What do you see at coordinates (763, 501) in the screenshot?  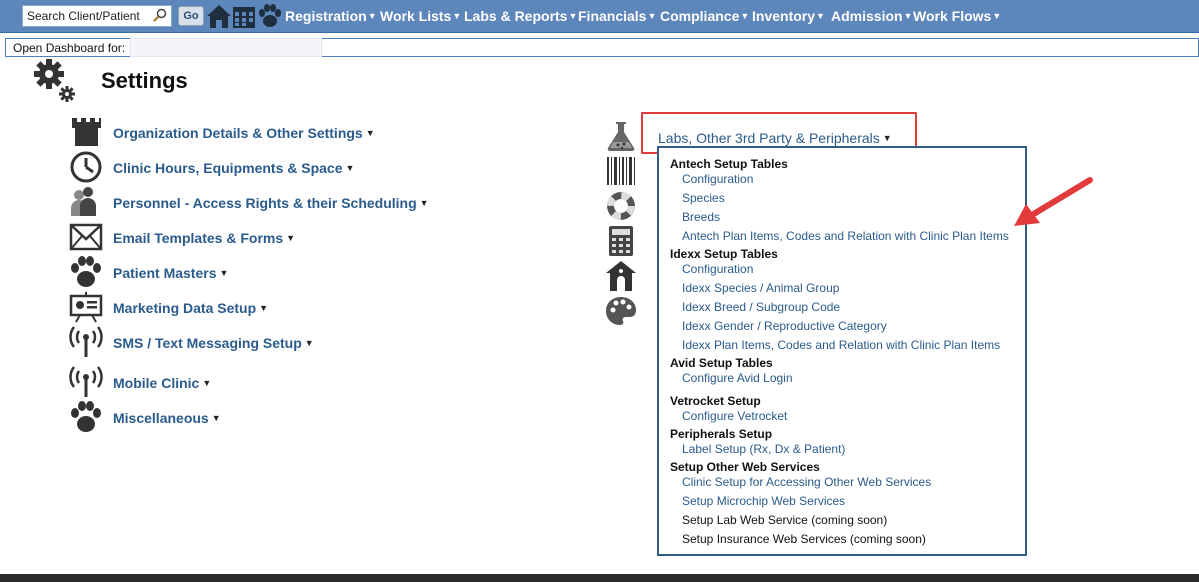 I see `microchip-web-services-link: Setup Microchip Web Services` at bounding box center [763, 501].